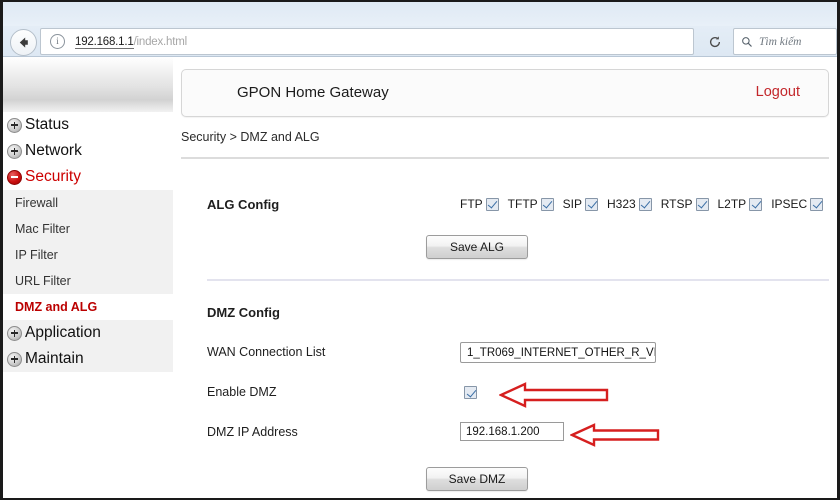 The width and height of the screenshot is (840, 500). Describe the element at coordinates (492, 204) in the screenshot. I see `alg-checkbox-ftp` at that location.